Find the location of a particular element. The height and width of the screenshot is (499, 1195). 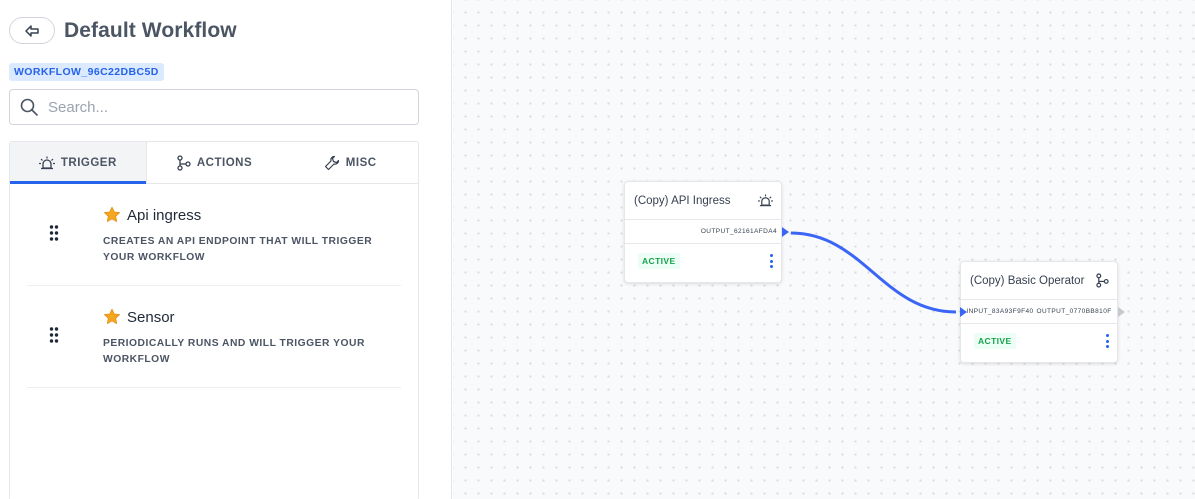

output-port-label: OUTPUT_62161AFDA4 is located at coordinates (738, 231).